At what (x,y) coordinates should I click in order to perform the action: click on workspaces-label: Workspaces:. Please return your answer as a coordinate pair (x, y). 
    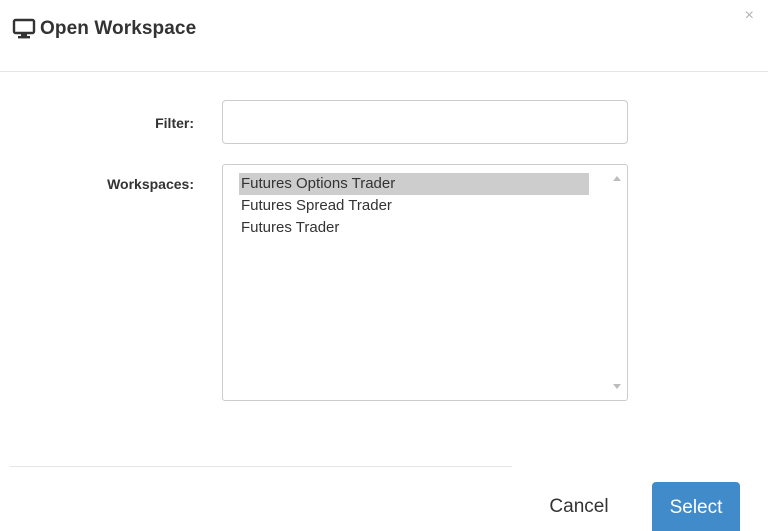
    Looking at the image, I should click on (150, 184).